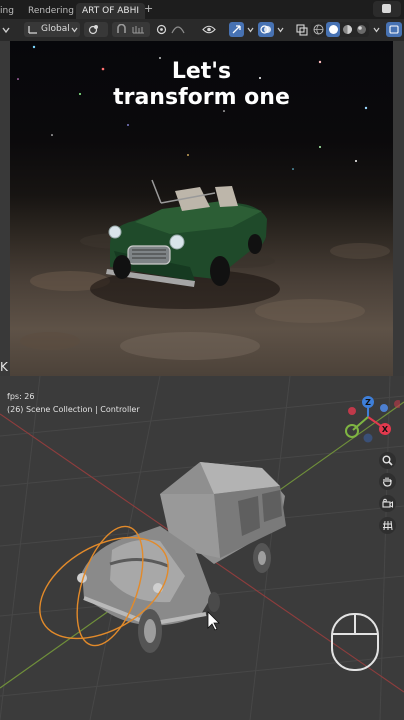  What do you see at coordinates (7, 11) in the screenshot?
I see `tab-shading: ing` at bounding box center [7, 11].